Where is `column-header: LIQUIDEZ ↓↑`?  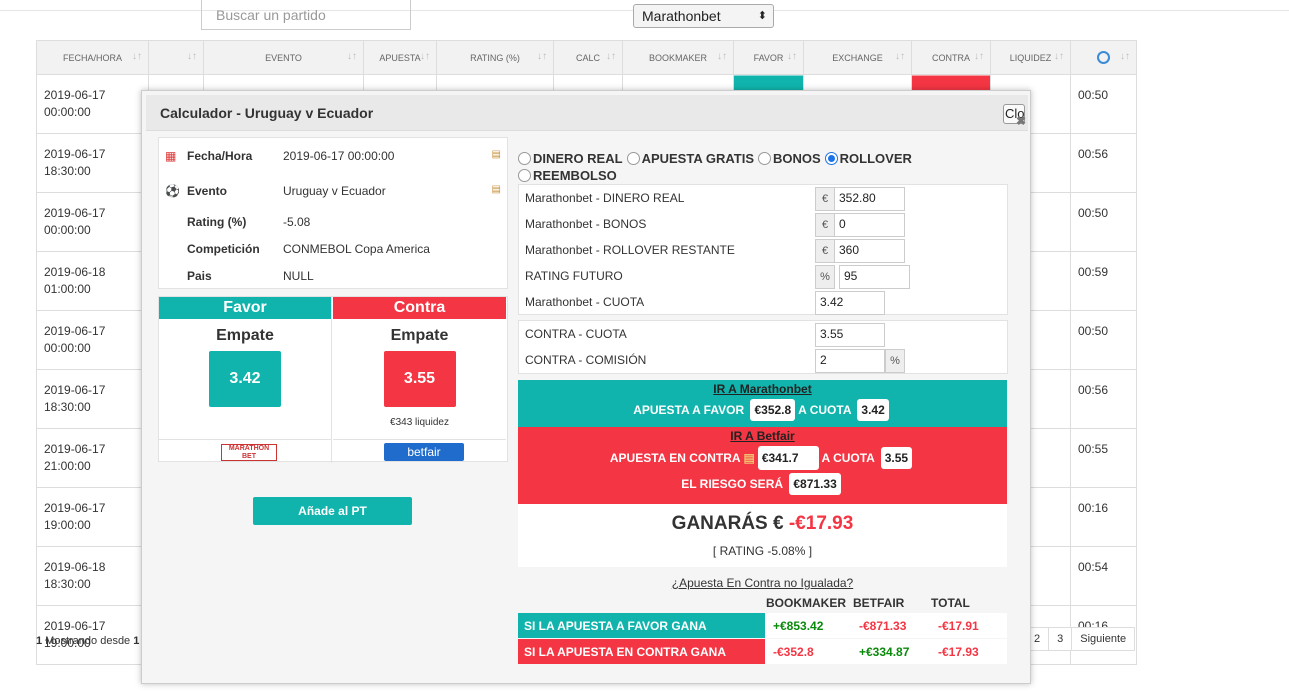
column-header: LIQUIDEZ ↓↑ is located at coordinates (1030, 57).